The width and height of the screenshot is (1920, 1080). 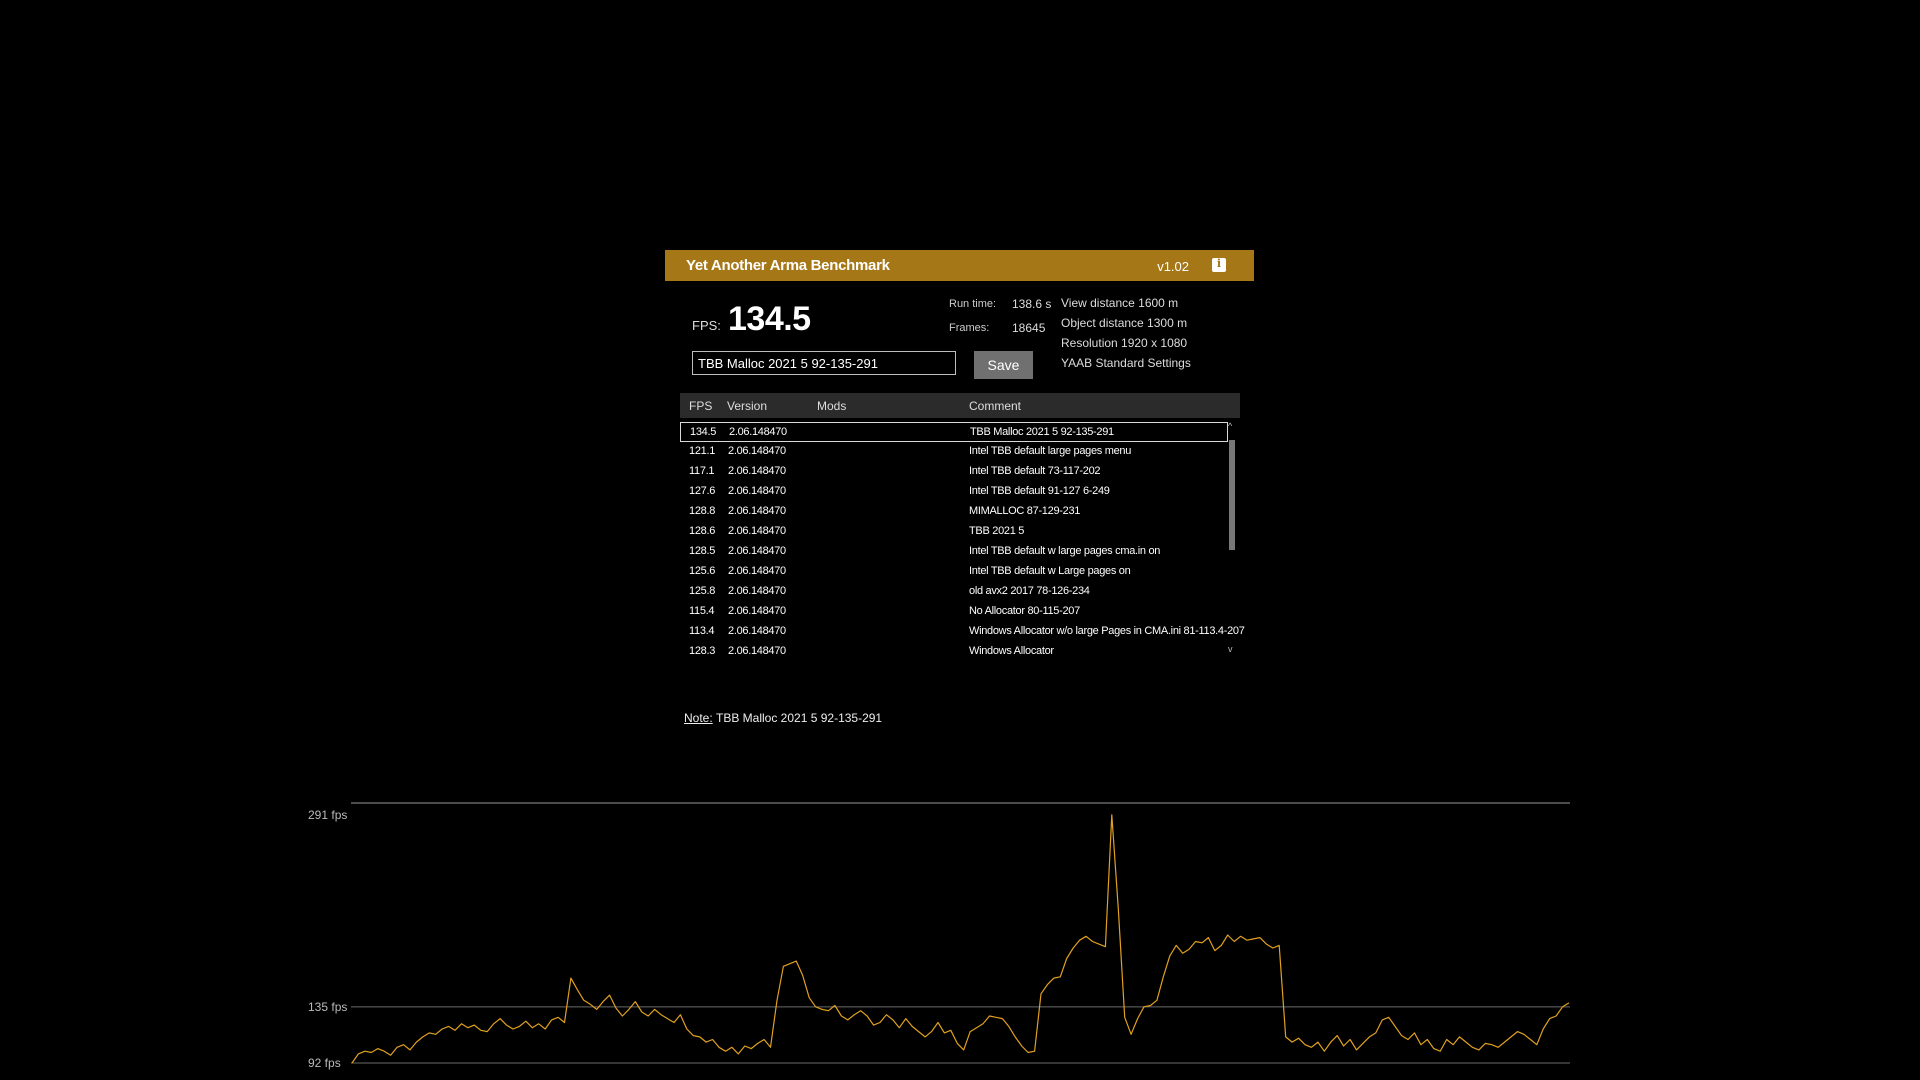 I want to click on y-tick-label: 92 fps, so click(x=324, y=1063).